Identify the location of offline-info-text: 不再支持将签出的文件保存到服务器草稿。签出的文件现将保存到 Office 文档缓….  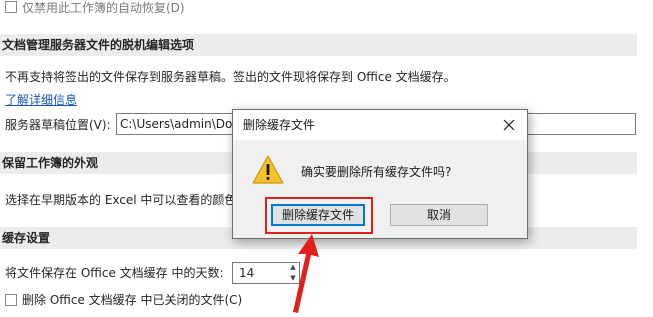
(230, 77).